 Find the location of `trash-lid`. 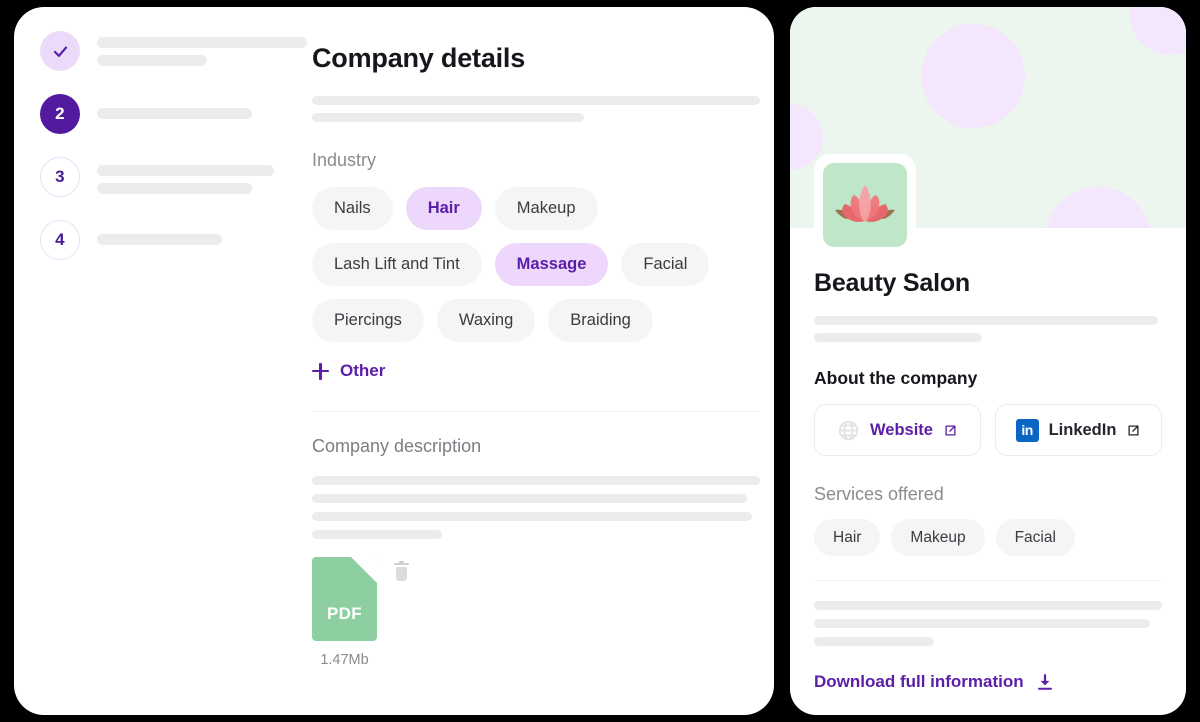

trash-lid is located at coordinates (401, 563).